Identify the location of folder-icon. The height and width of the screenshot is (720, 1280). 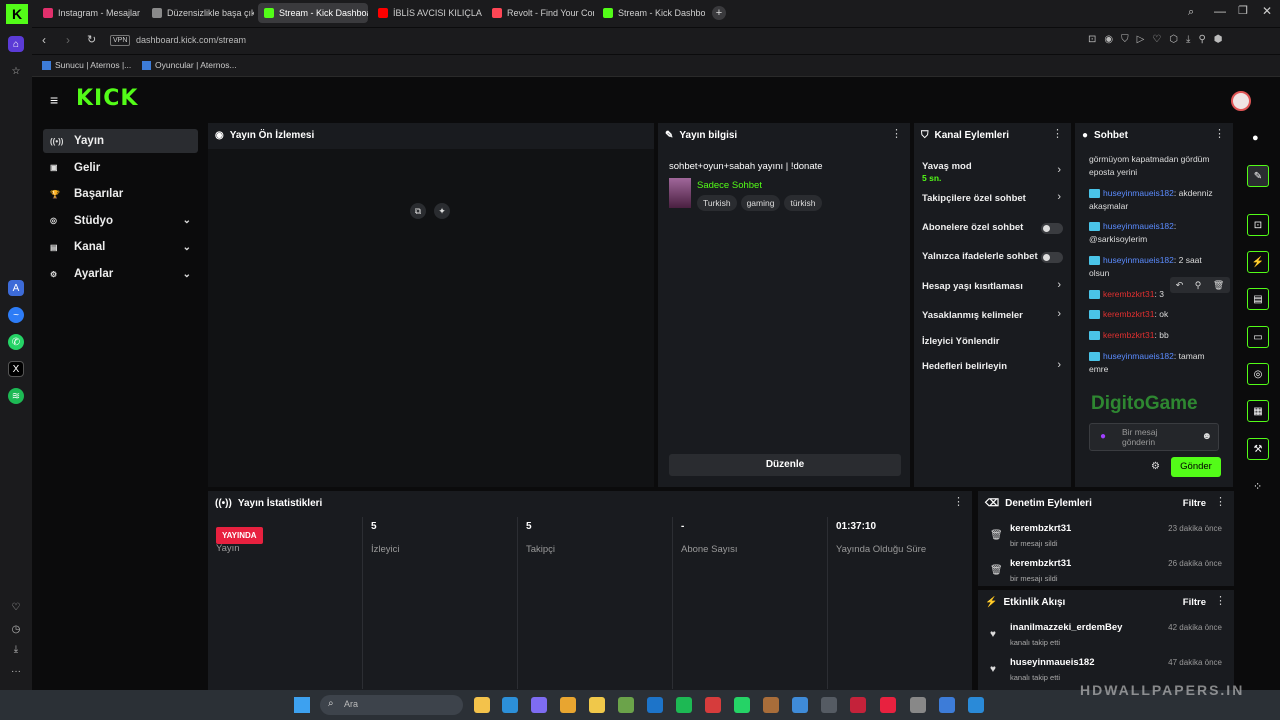
(597, 705).